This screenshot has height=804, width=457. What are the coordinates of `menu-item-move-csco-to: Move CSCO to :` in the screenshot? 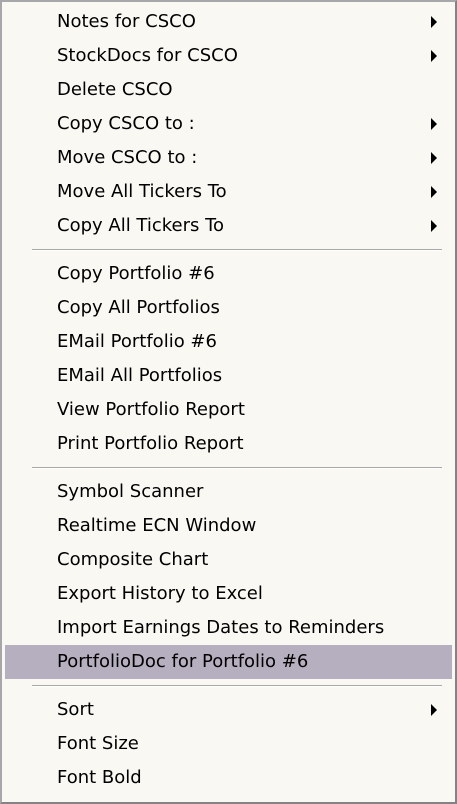 It's located at (228, 158).